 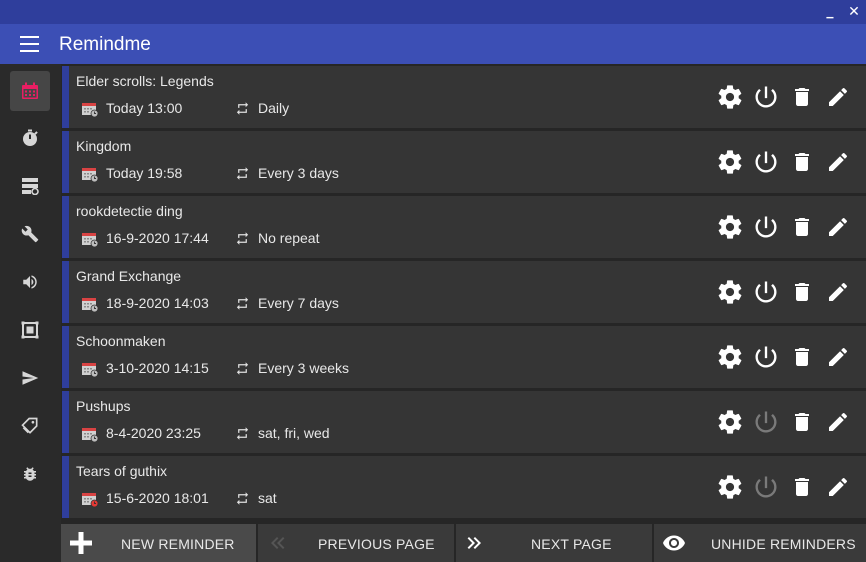 What do you see at coordinates (29, 44) in the screenshot?
I see `menu-icon` at bounding box center [29, 44].